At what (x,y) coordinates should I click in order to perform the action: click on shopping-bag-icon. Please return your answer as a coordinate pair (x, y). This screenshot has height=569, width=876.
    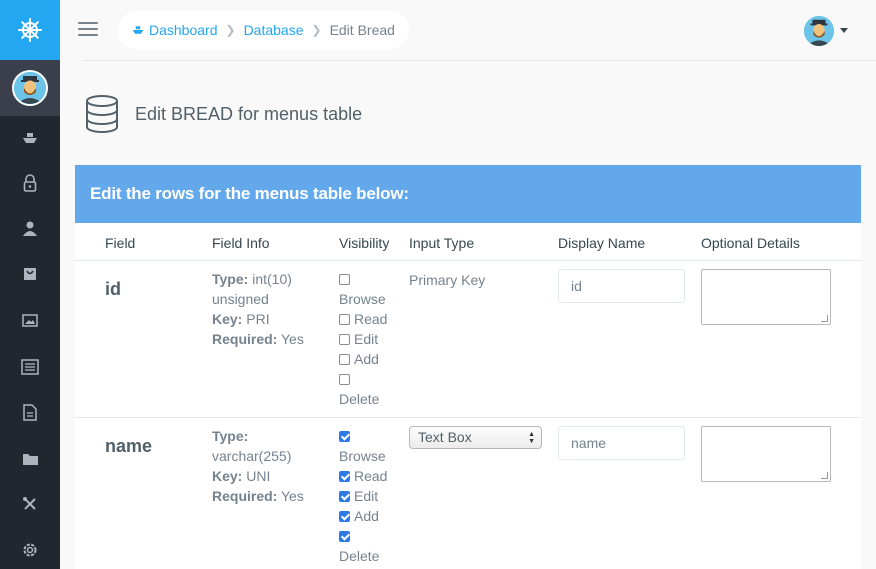
    Looking at the image, I should click on (30, 274).